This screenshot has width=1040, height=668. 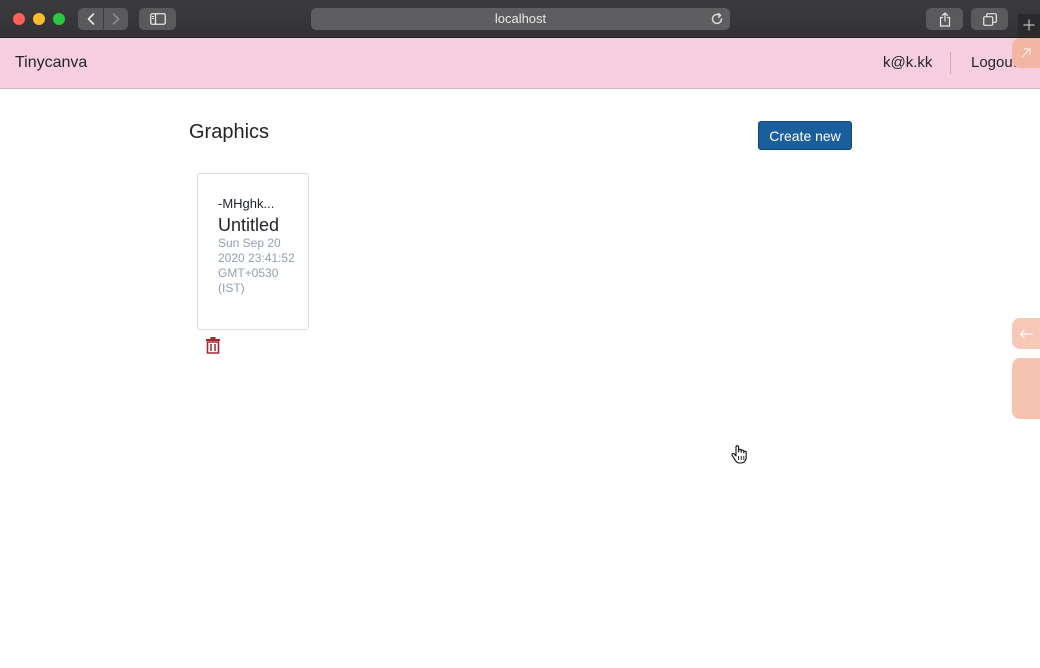 I want to click on address-bar: localhost, so click(x=520, y=19).